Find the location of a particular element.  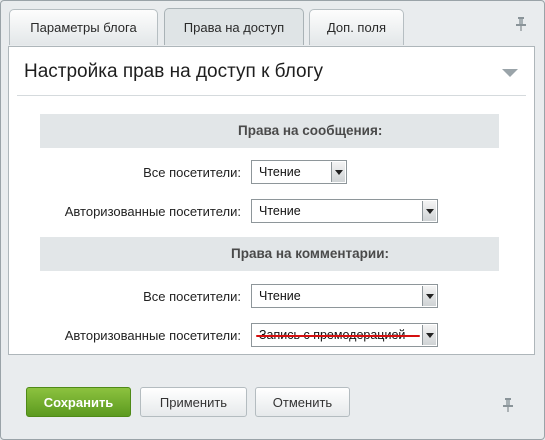

messages-all-visitors-label: Все посетители: is located at coordinates (192, 172).